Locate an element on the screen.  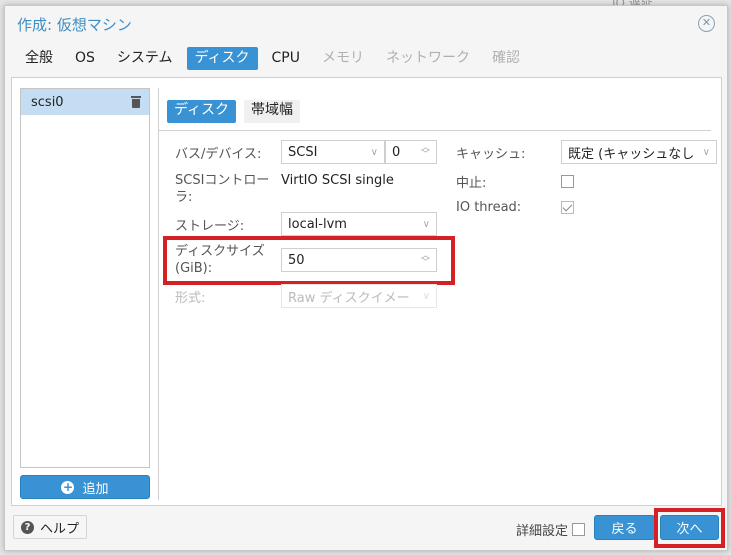
format-select: Raw ディスクイメー ∨ is located at coordinates (359, 296).